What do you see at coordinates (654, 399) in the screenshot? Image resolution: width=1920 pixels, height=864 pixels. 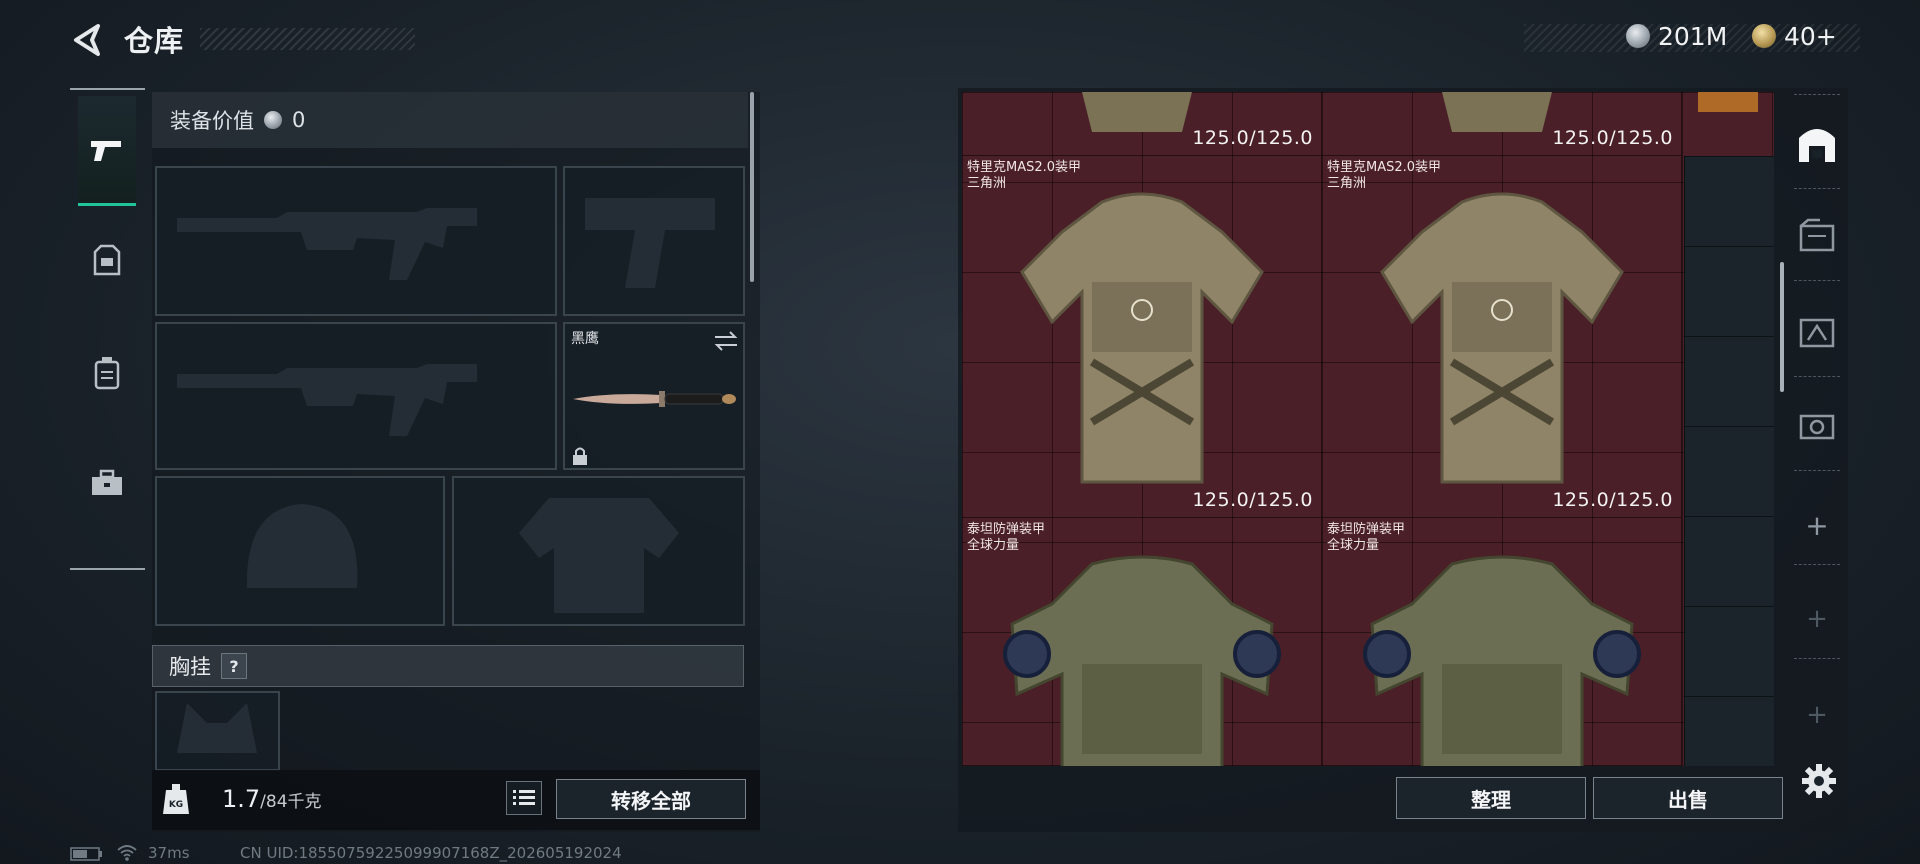 I see `knife-icon` at bounding box center [654, 399].